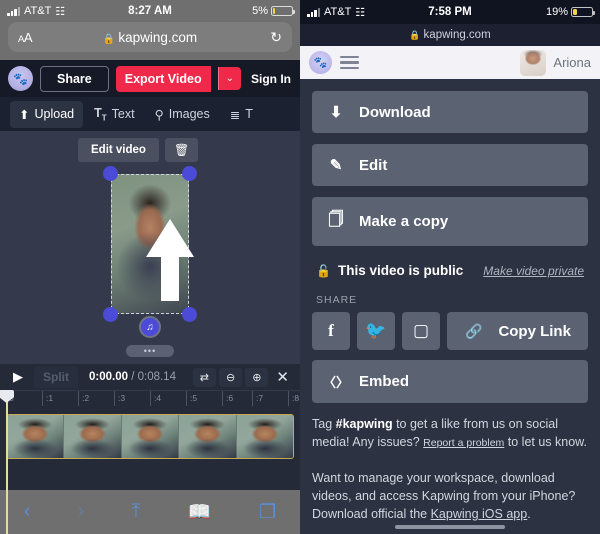  I want to click on tool-images: ⚲ Images, so click(182, 114).